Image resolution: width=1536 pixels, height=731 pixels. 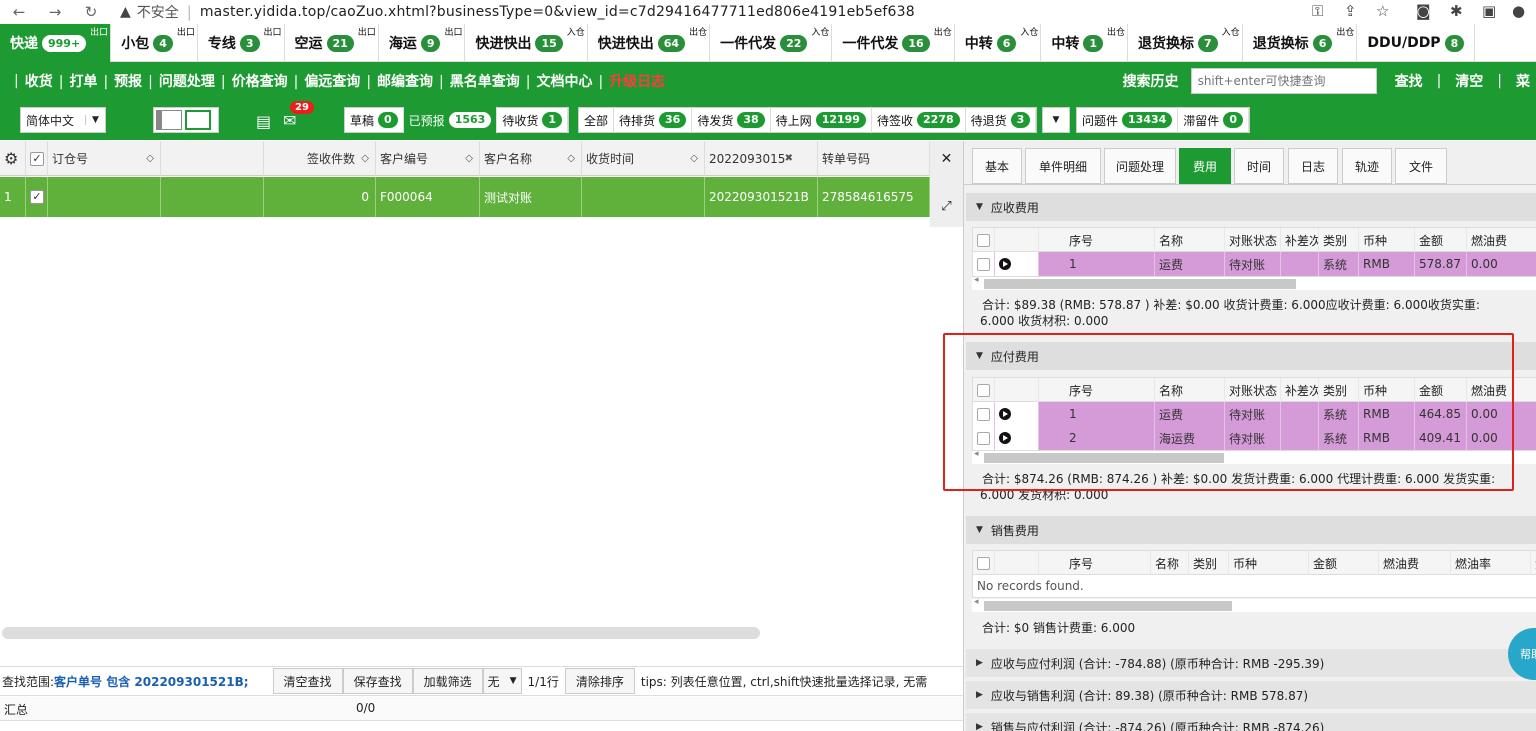 I want to click on col-header-transfer-no: 转单号码, so click(x=874, y=158).